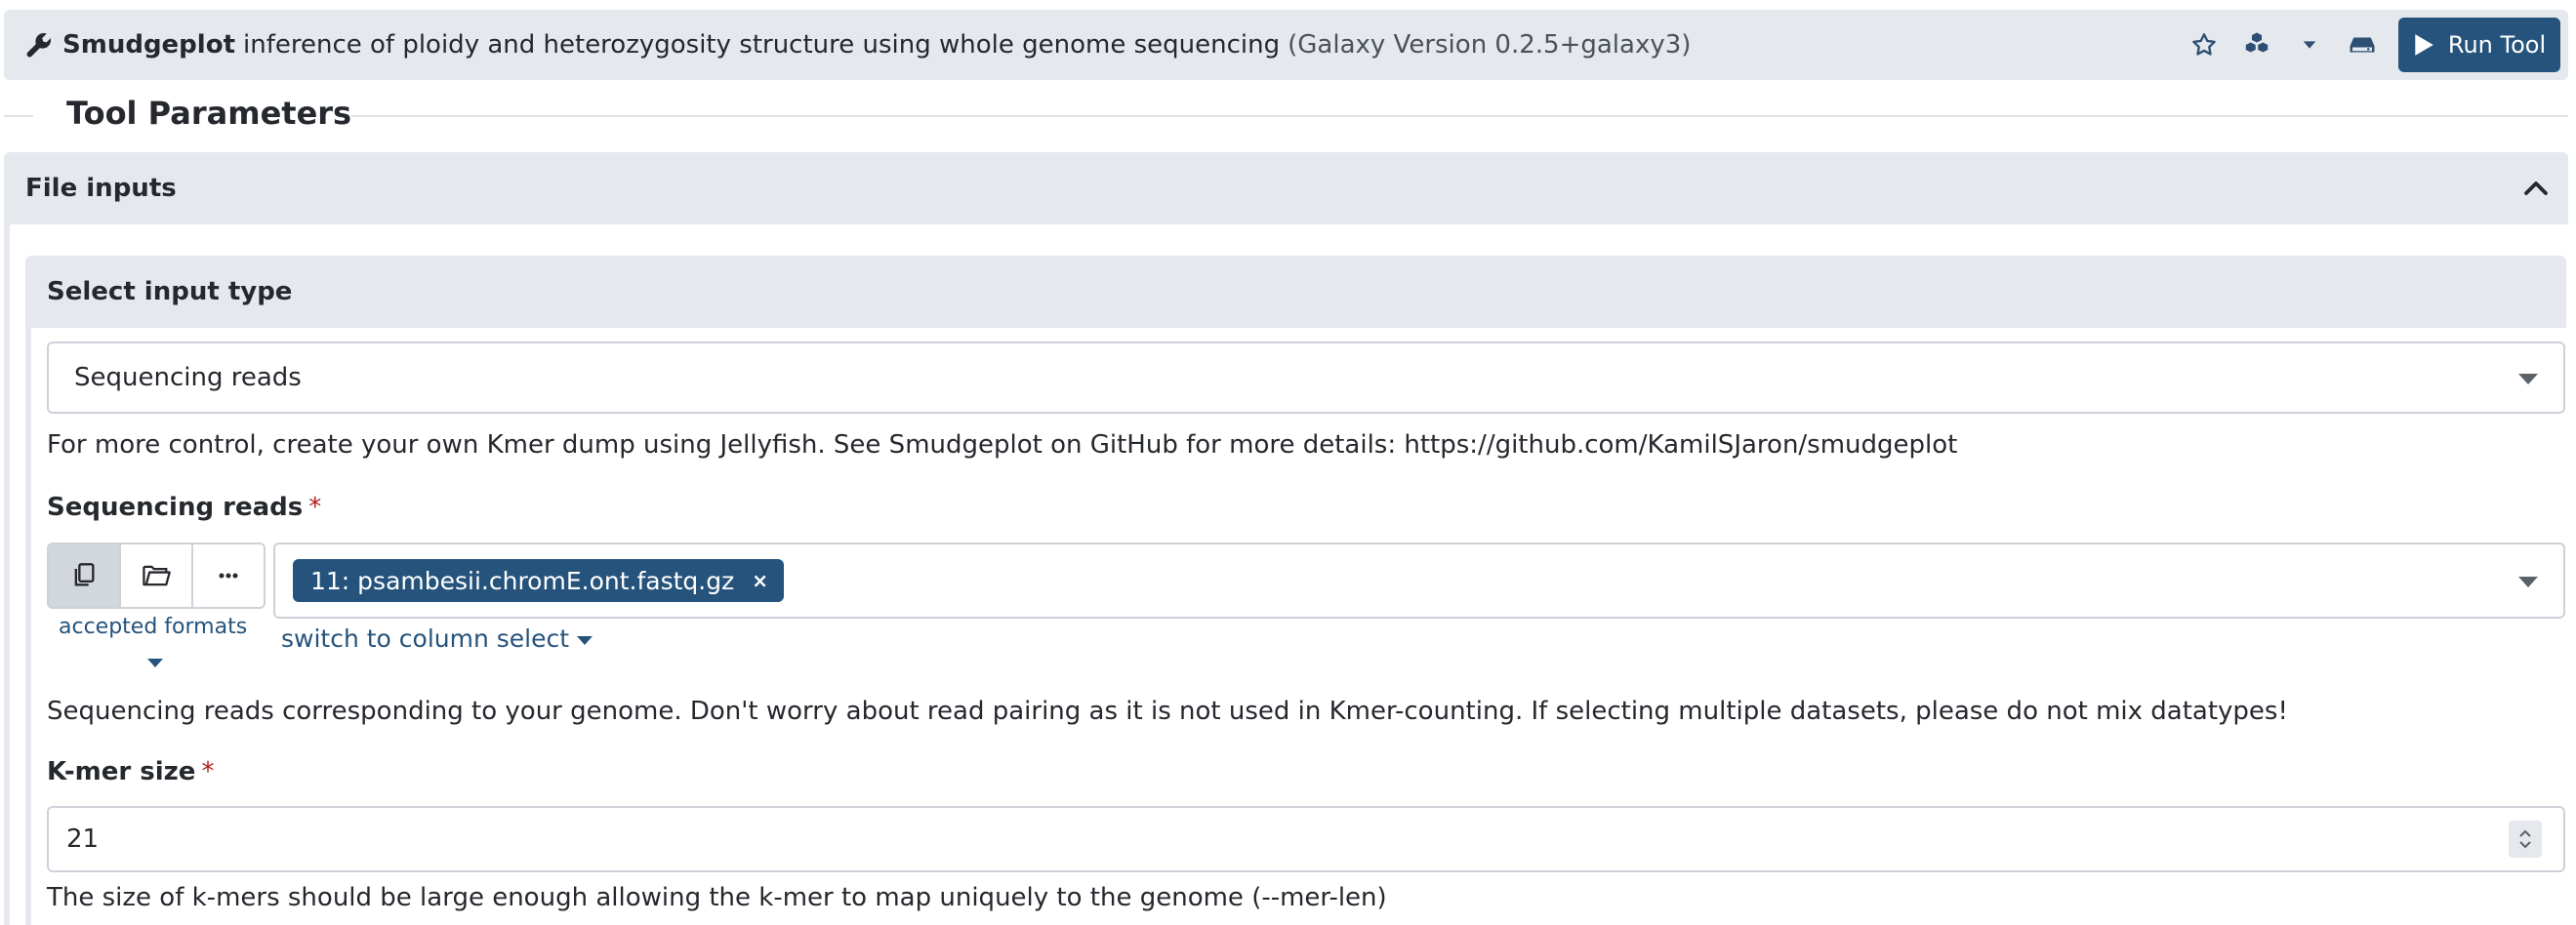  I want to click on spin-up-icon, so click(2525, 833).